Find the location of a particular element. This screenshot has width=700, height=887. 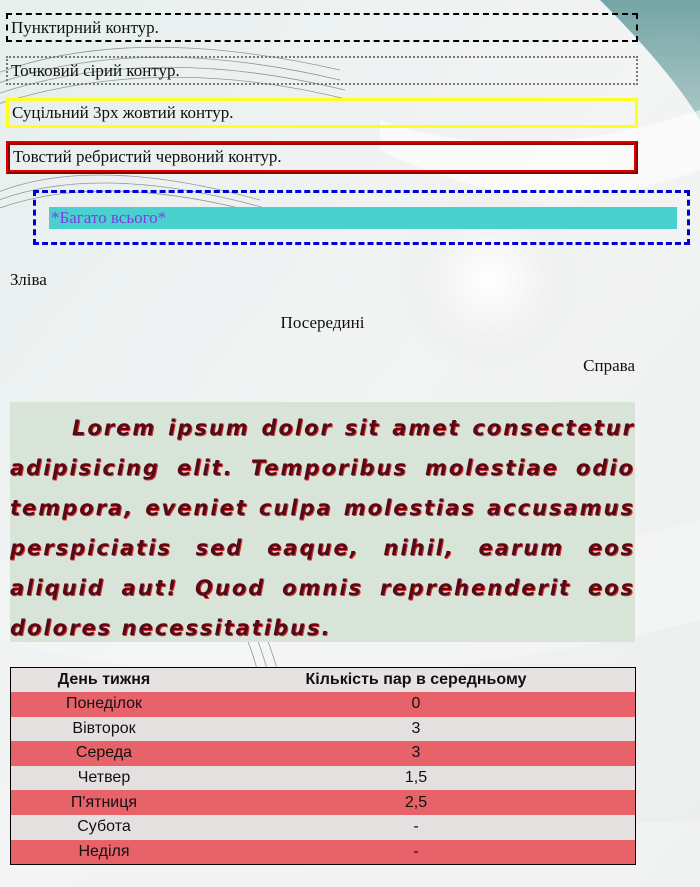

highlight-text: *Багато всього* is located at coordinates (363, 218).